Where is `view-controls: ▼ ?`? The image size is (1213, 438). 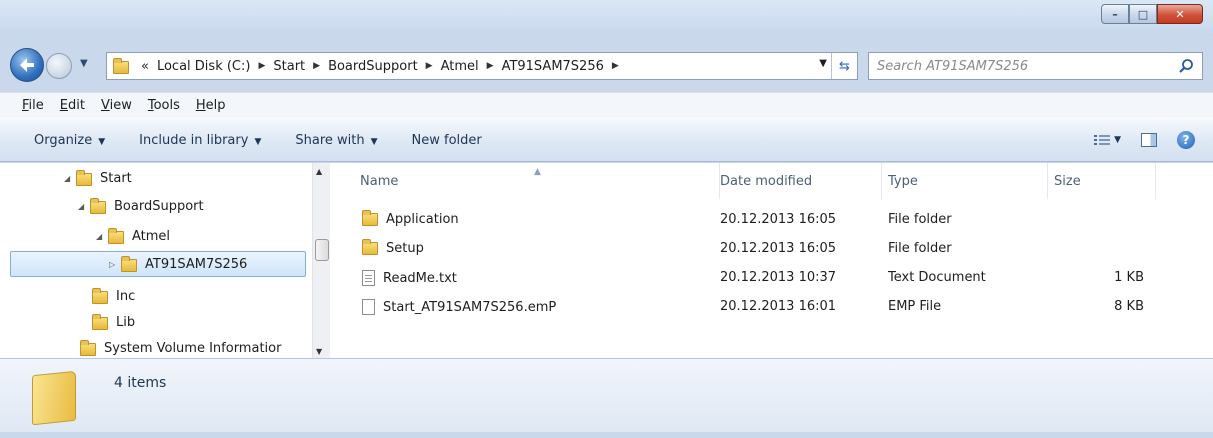 view-controls: ▼ ? is located at coordinates (1144, 140).